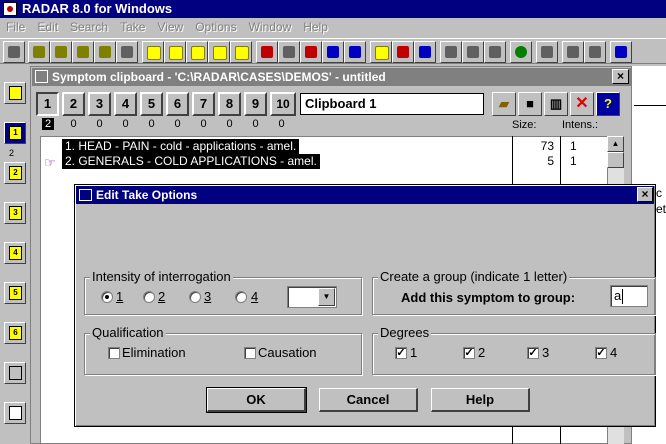 Image resolution: width=666 pixels, height=444 pixels. What do you see at coordinates (524, 125) in the screenshot?
I see `size-header: Size:` at bounding box center [524, 125].